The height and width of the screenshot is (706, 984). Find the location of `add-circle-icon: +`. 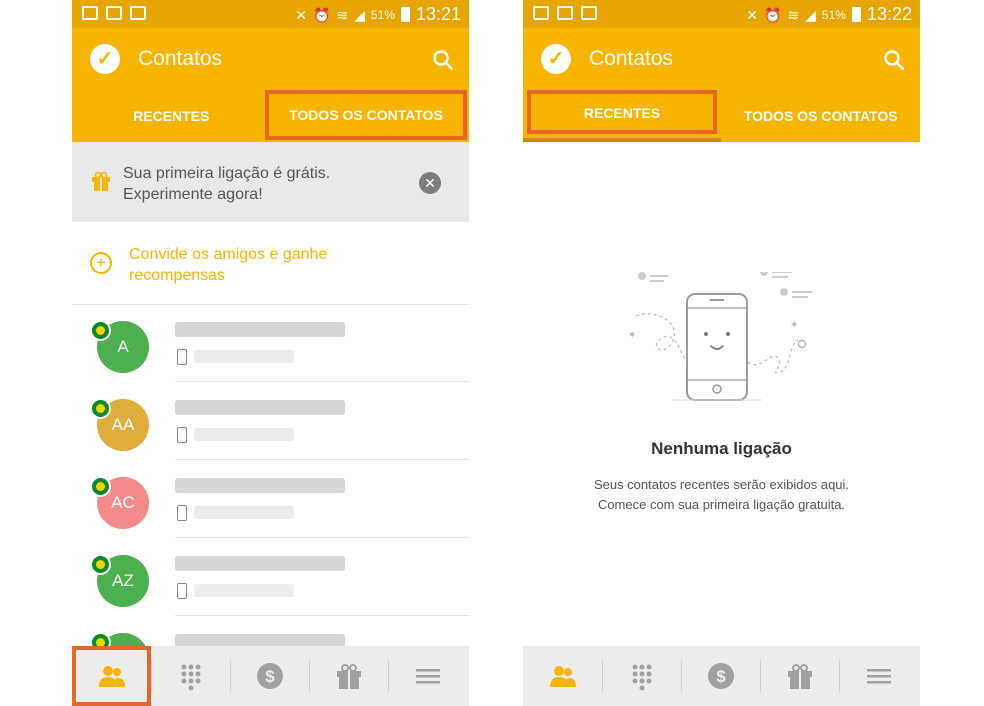

add-circle-icon: + is located at coordinates (101, 263).